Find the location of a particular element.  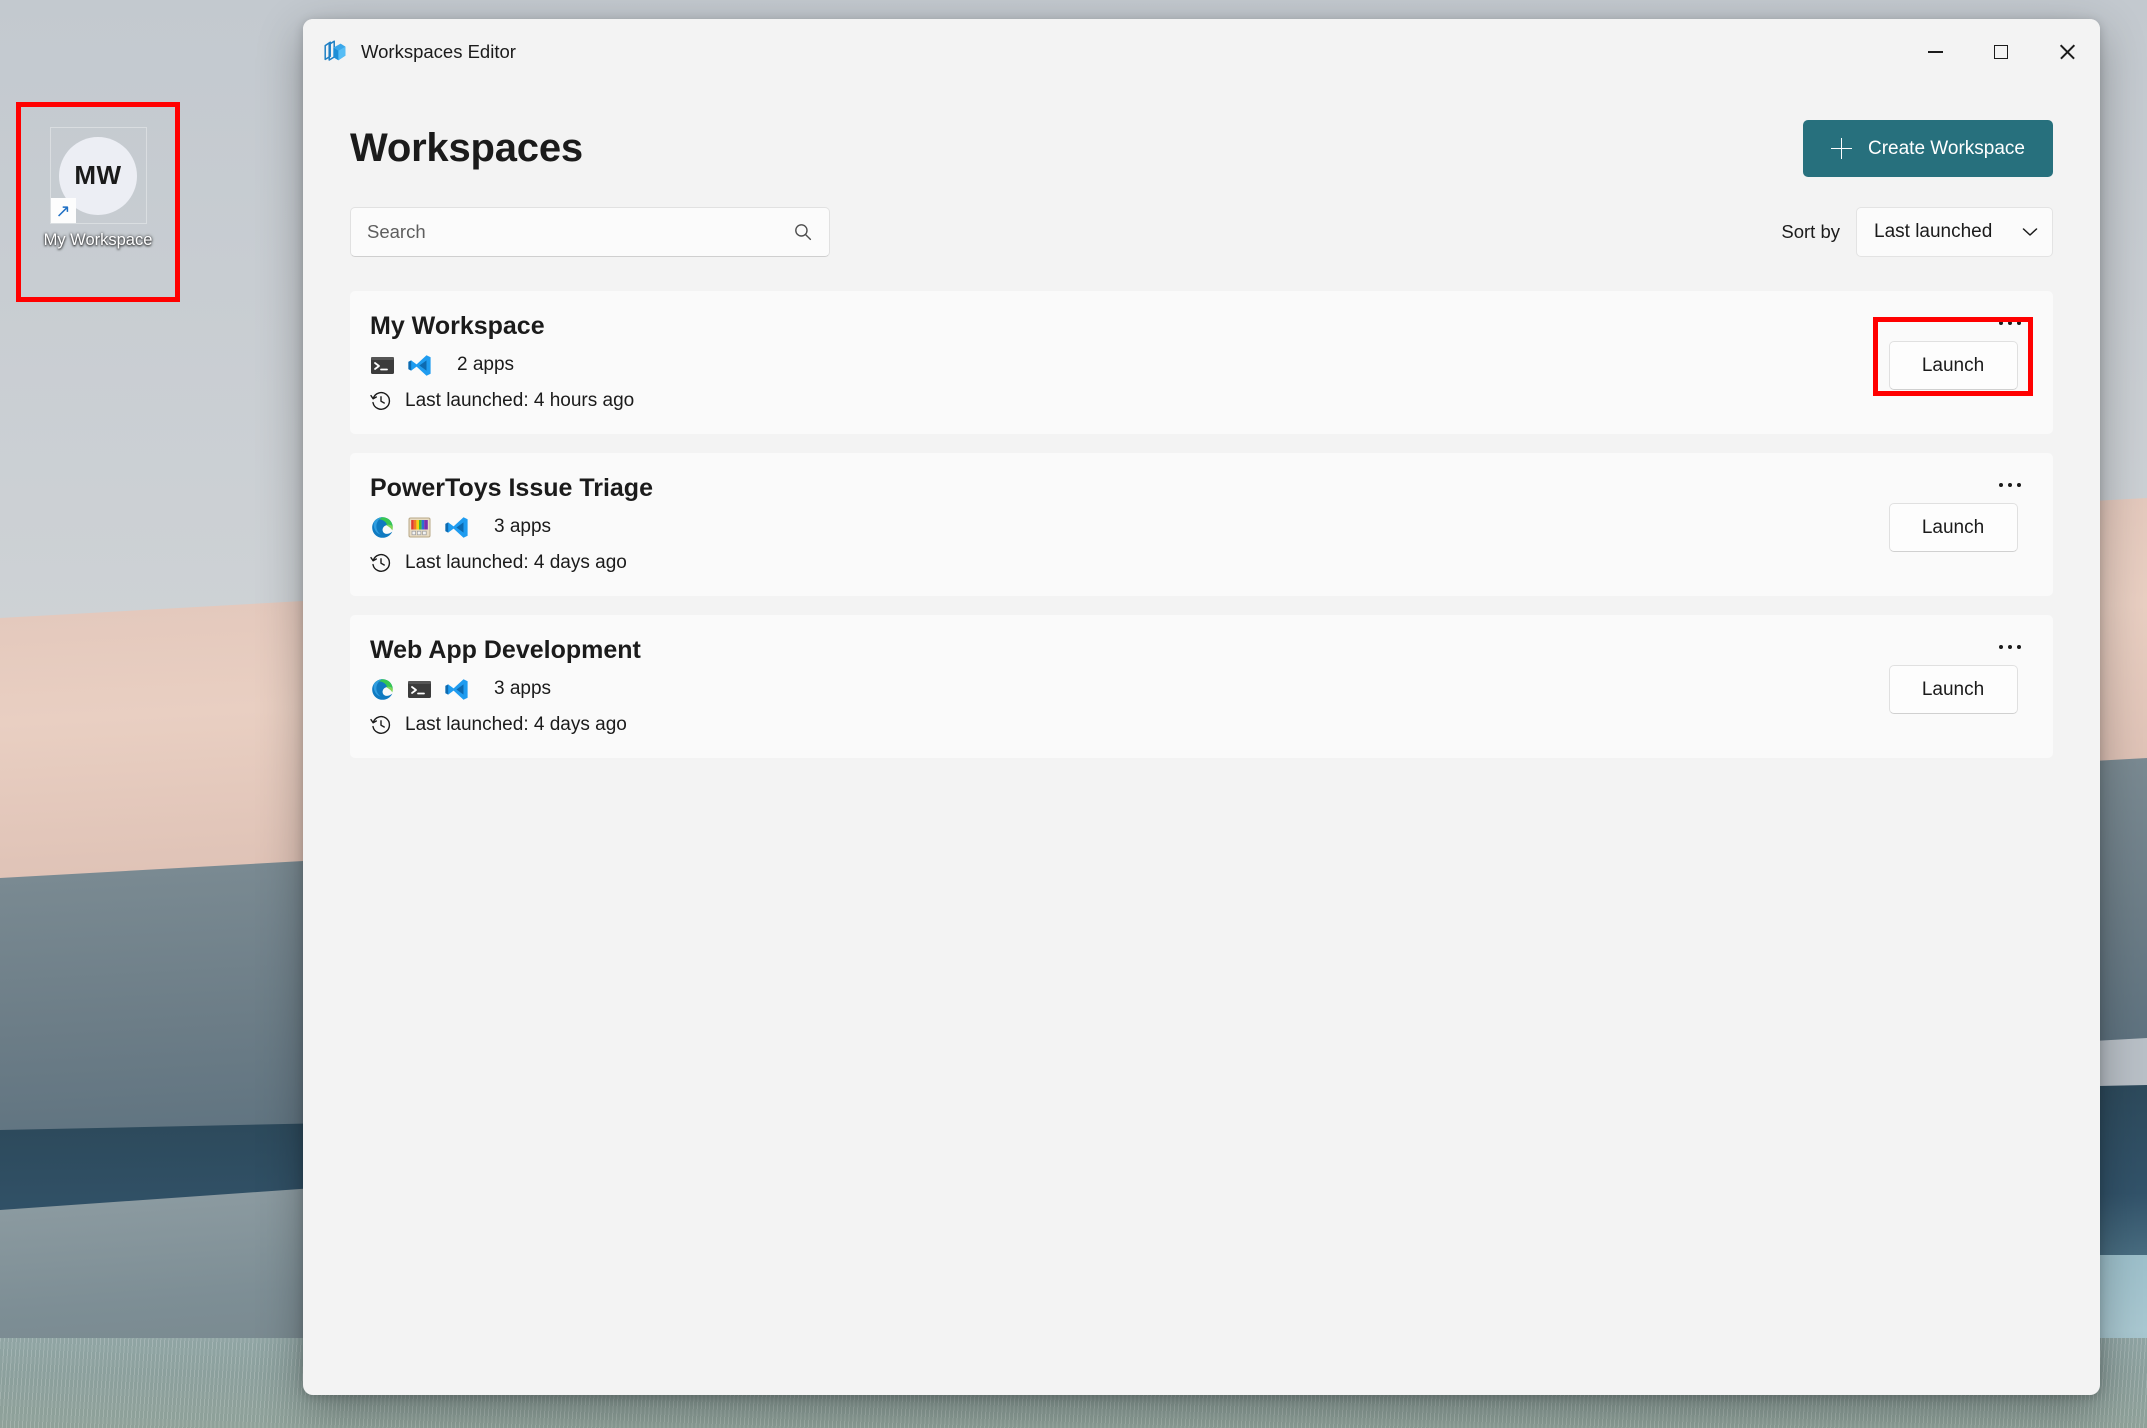

sort-control: Sort by Last launched is located at coordinates (1917, 232).